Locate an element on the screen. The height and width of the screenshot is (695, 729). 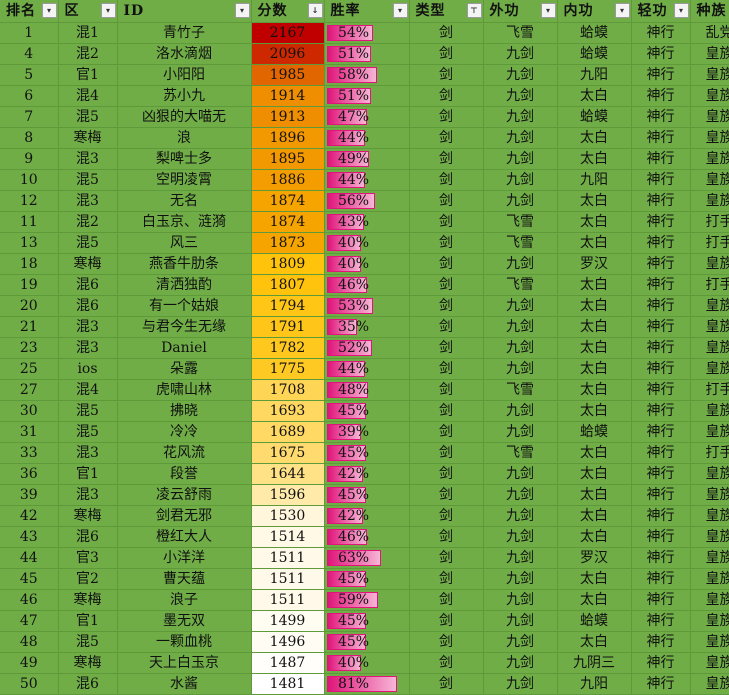
table-row: 18寒梅燕香牛肋条180940%剑九剑罗汉神行皇族 is located at coordinates (364, 264).